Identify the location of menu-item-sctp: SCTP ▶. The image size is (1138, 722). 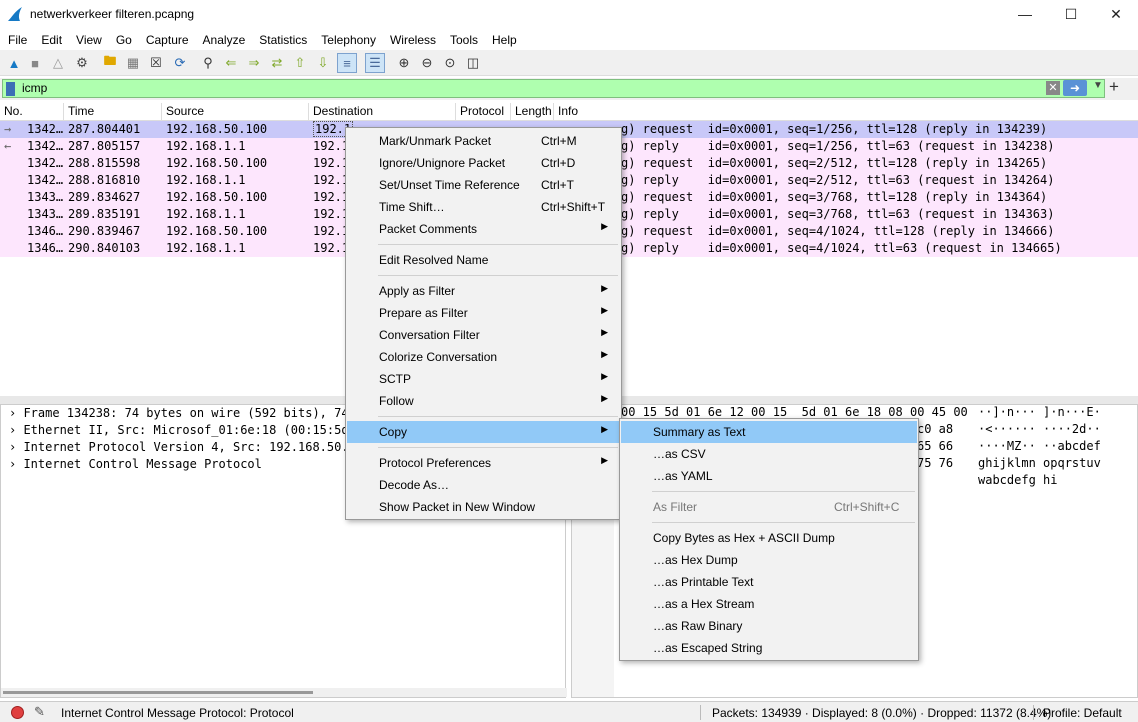
(483, 379).